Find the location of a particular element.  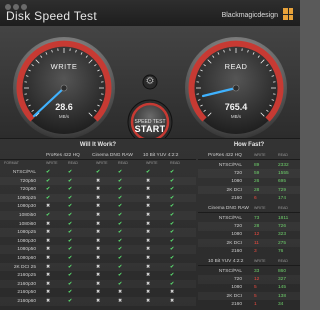

how-fast-col-label: READ is located at coordinates (283, 261).